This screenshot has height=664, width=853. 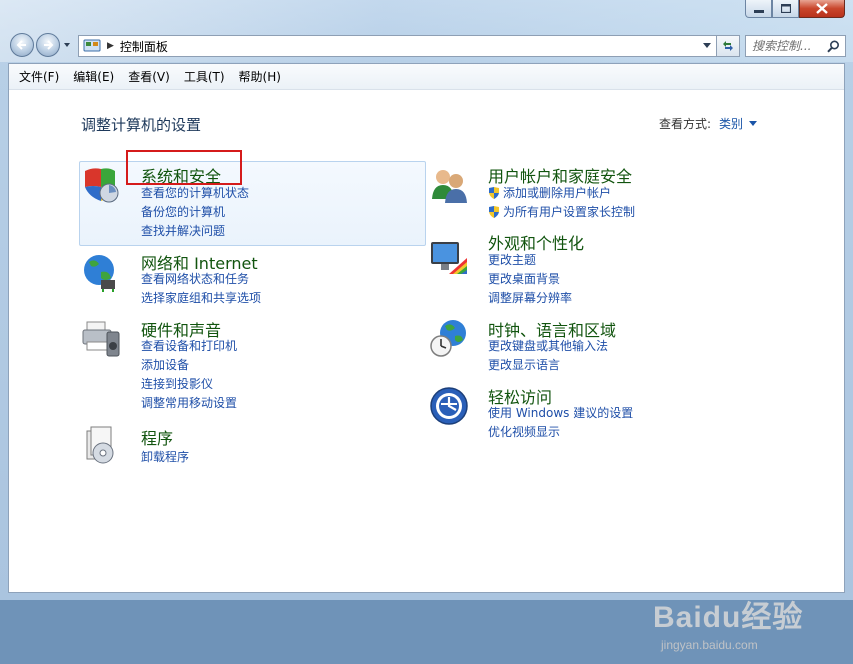 I want to click on maximize-icon, so click(x=785, y=8).